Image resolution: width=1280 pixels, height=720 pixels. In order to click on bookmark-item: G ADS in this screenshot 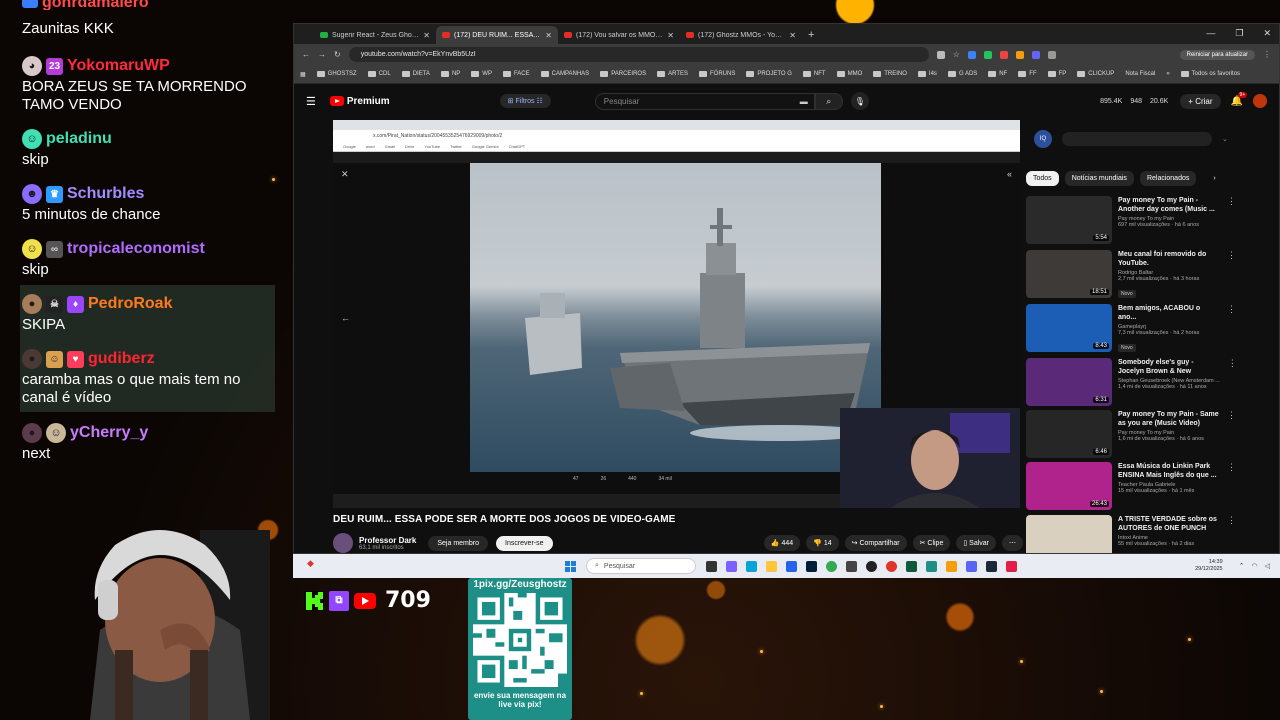, I will do `click(962, 74)`.